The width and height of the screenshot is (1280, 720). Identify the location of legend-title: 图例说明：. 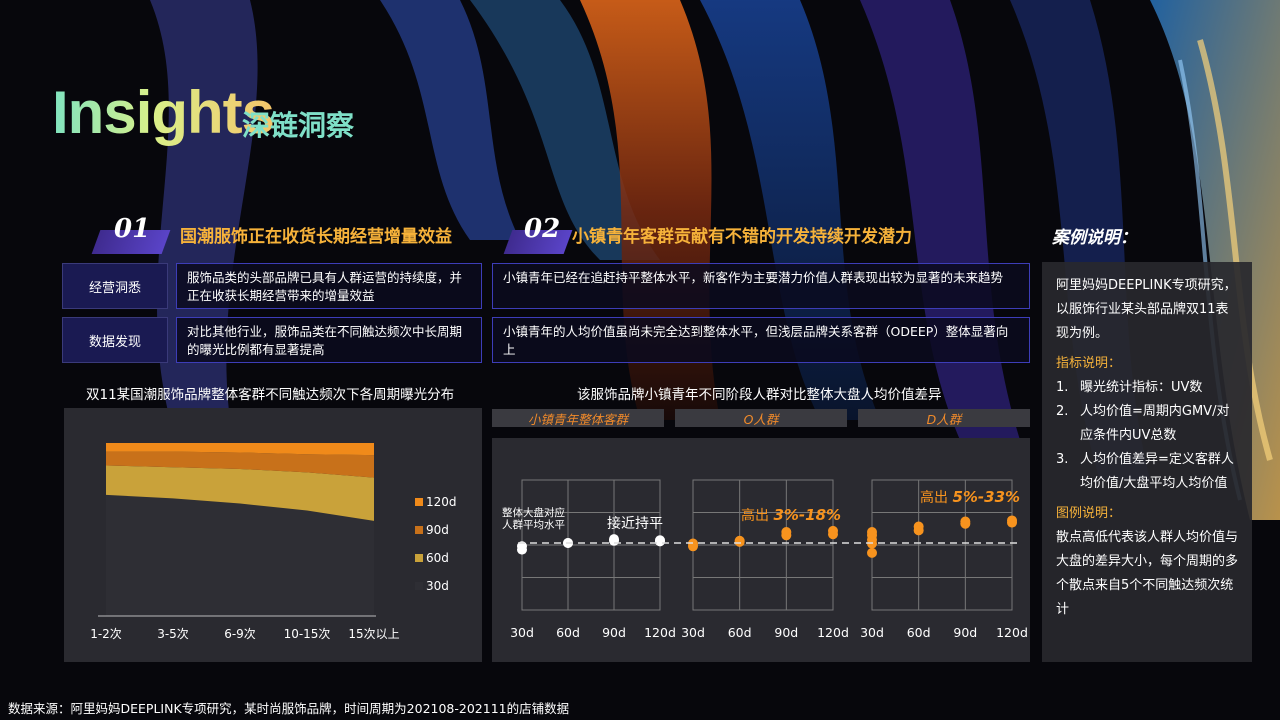
(1089, 513).